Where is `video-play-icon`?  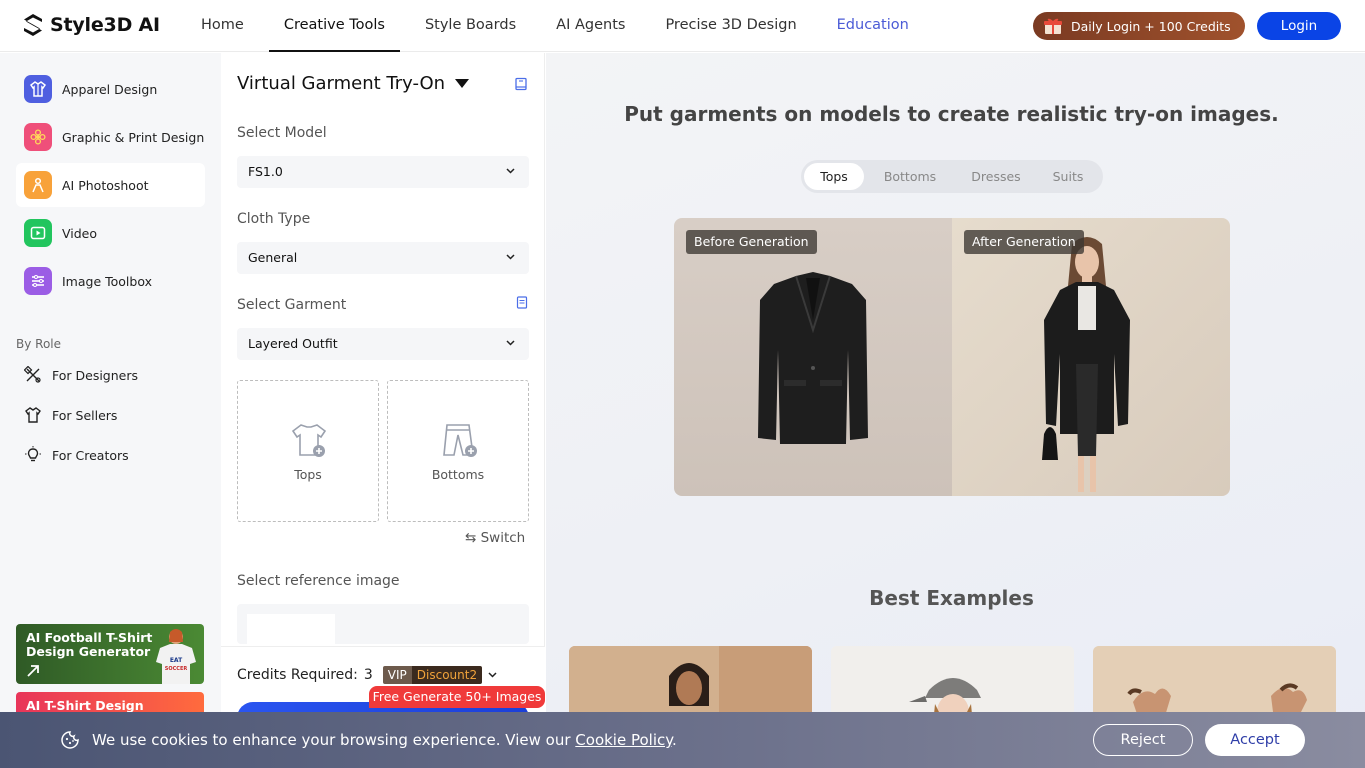
video-play-icon is located at coordinates (38, 233).